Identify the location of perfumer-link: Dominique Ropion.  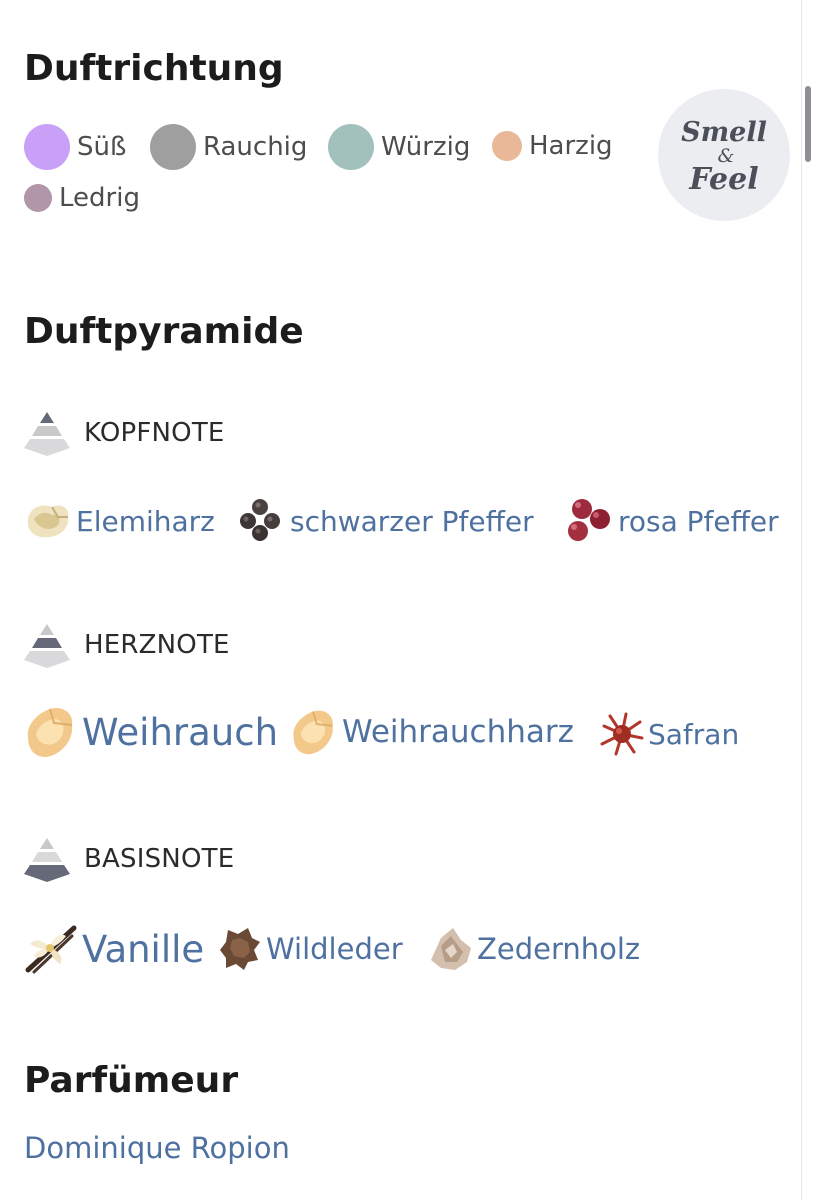
(157, 1148).